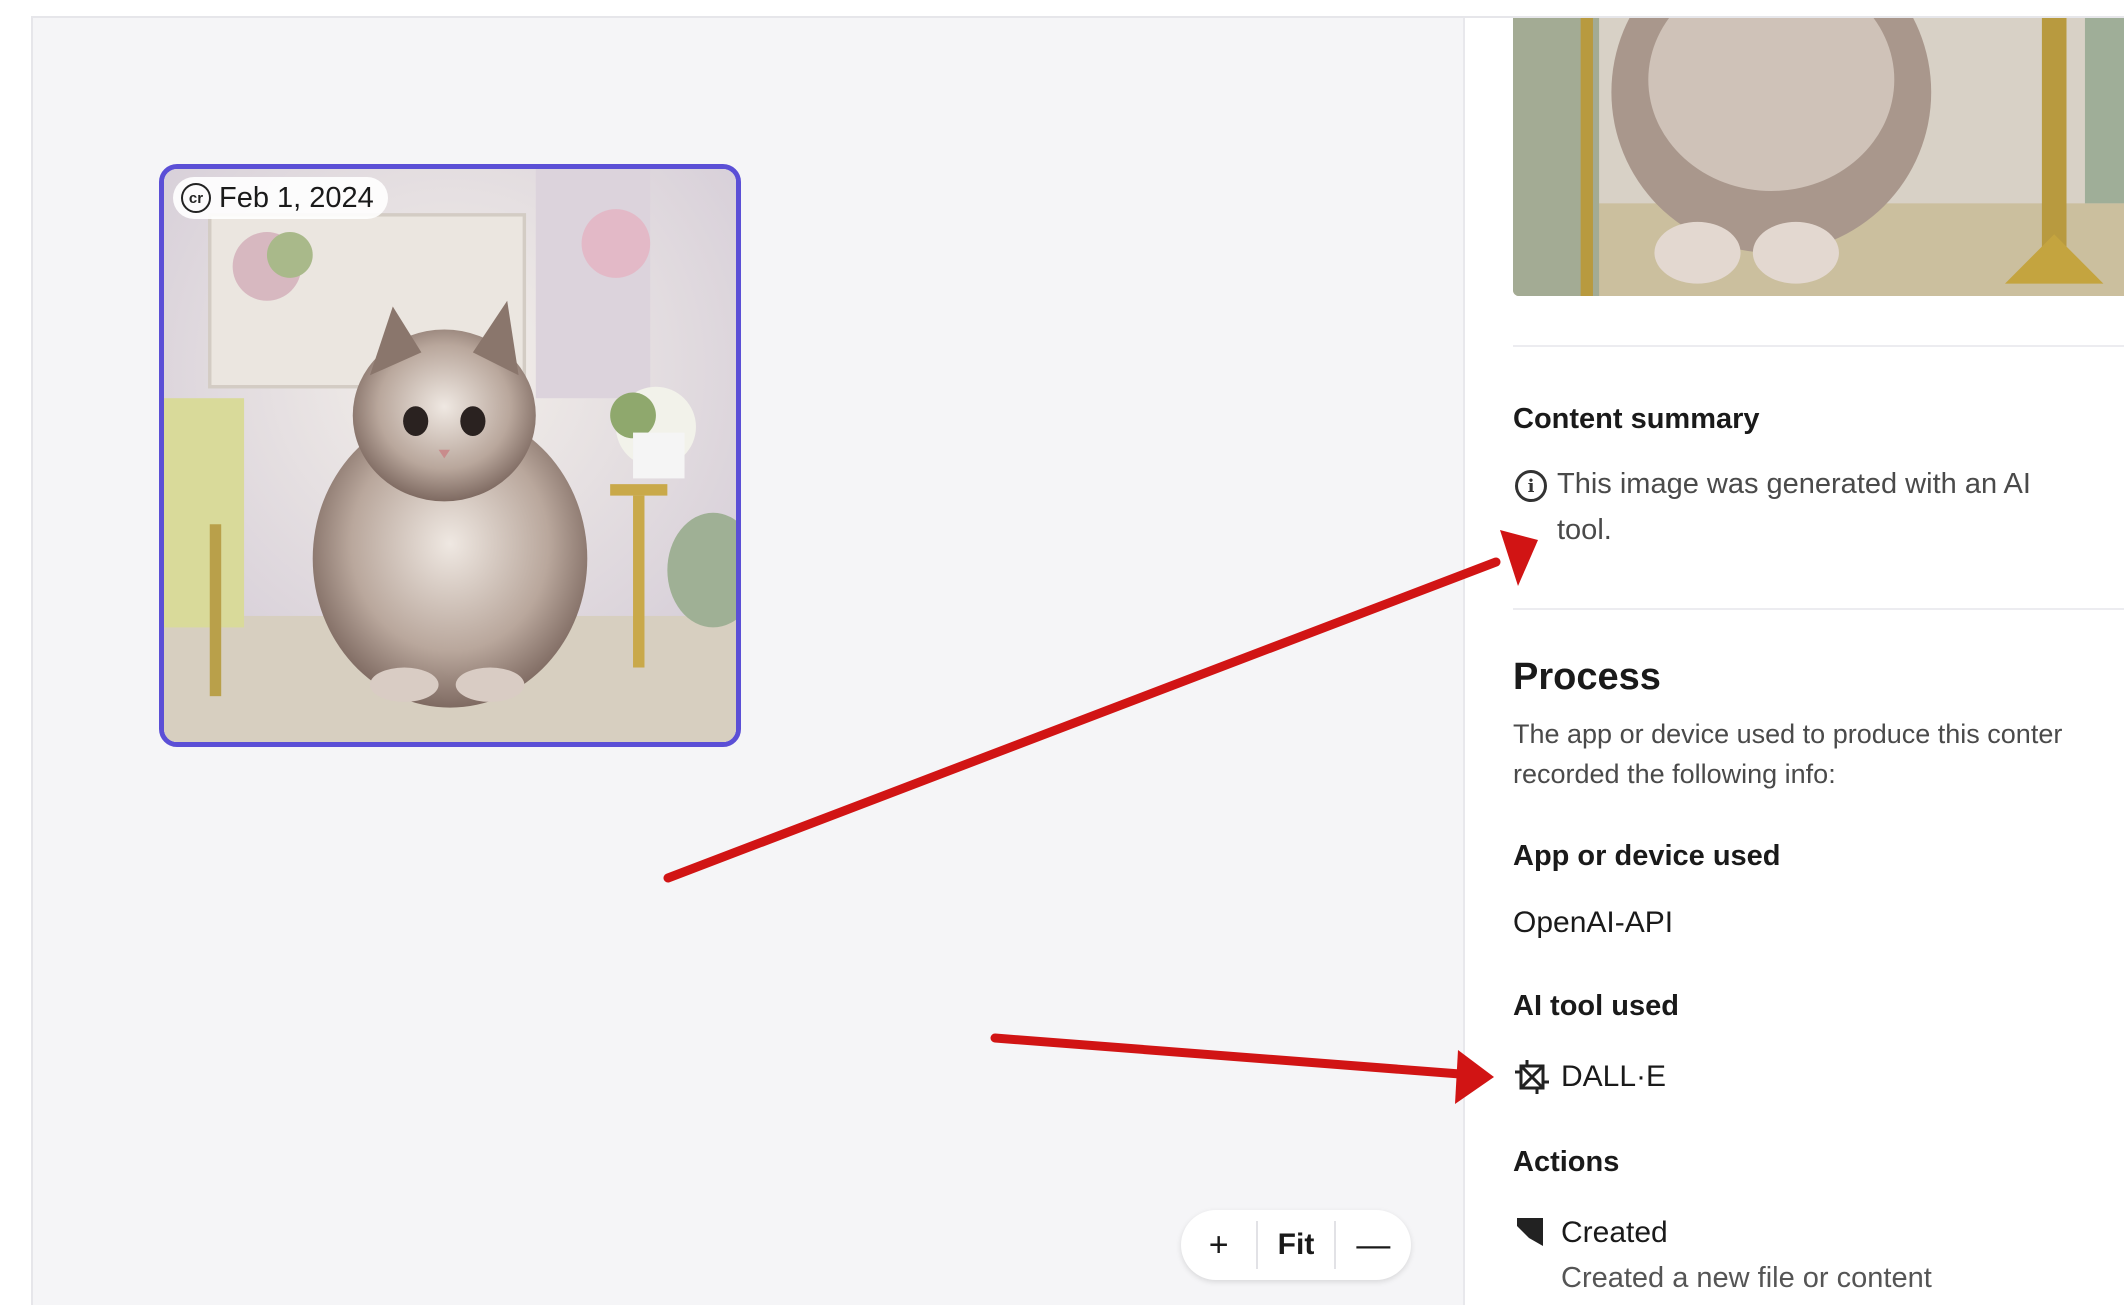 The image size is (2124, 1305). Describe the element at coordinates (1636, 419) in the screenshot. I see `content-summary-heading: Content summary` at that location.